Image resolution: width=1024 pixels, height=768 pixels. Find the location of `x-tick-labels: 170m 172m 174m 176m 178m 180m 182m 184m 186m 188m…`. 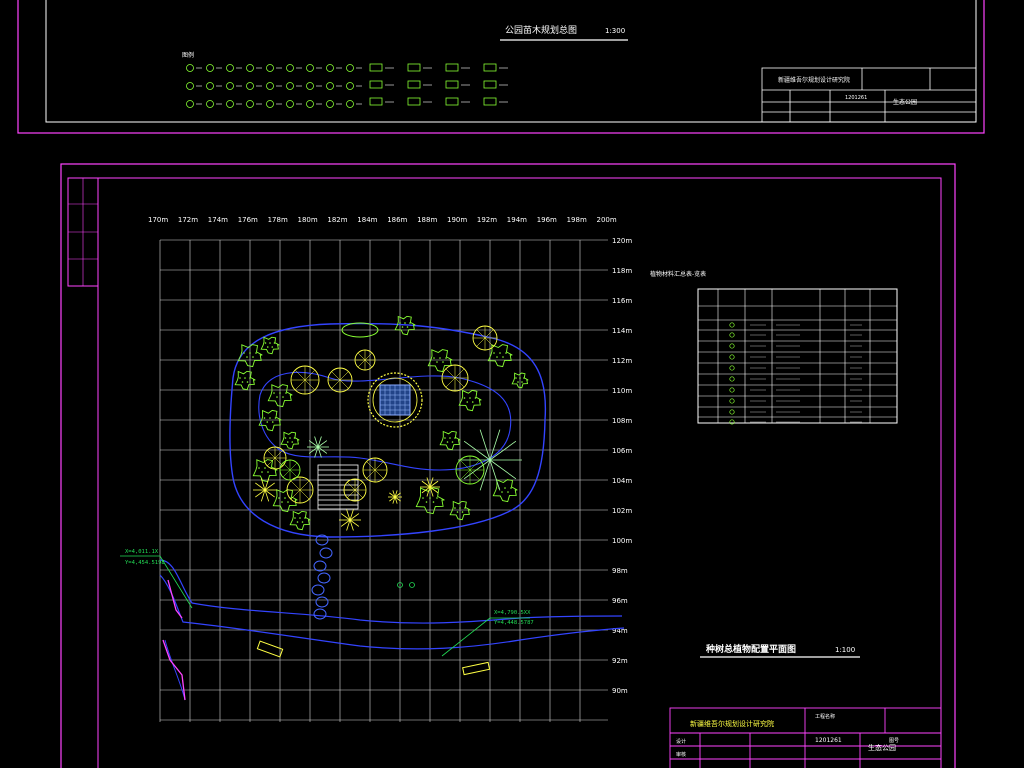

x-tick-labels: 170m 172m 174m 176m 178m 180m 182m 184m 186m 188m… is located at coordinates (382, 220).